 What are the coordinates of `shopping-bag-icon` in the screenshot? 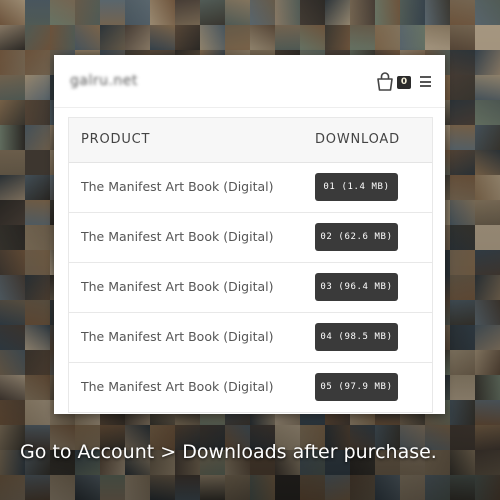 It's located at (385, 82).